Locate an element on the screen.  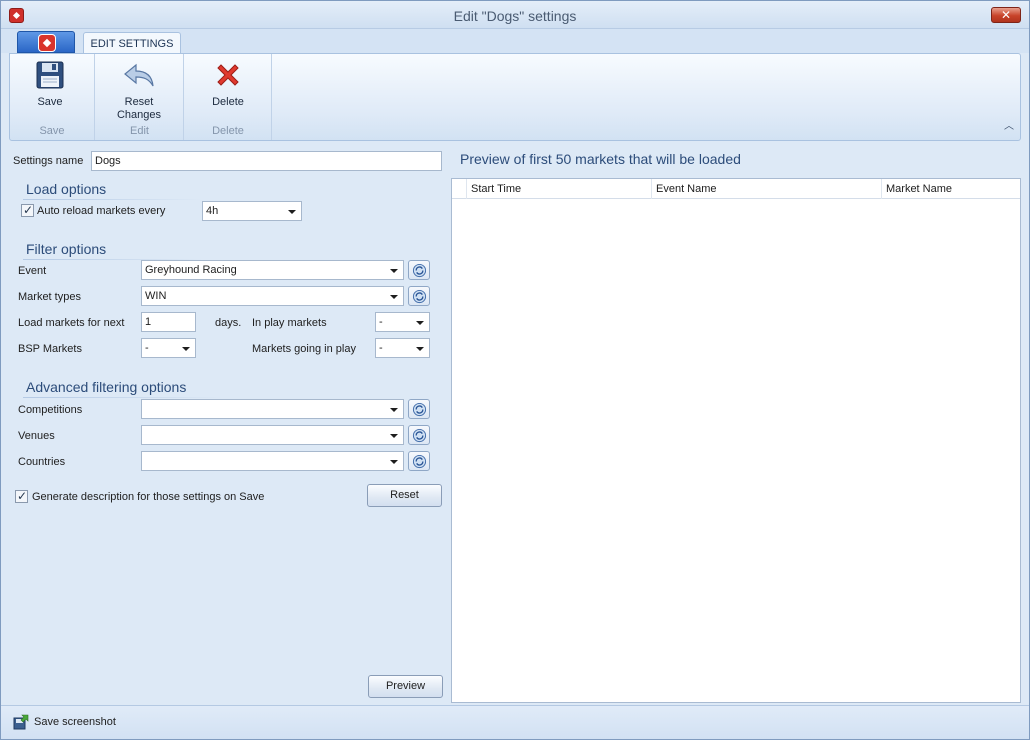
reset-changes-button: Reset Changes is located at coordinates (139, 90).